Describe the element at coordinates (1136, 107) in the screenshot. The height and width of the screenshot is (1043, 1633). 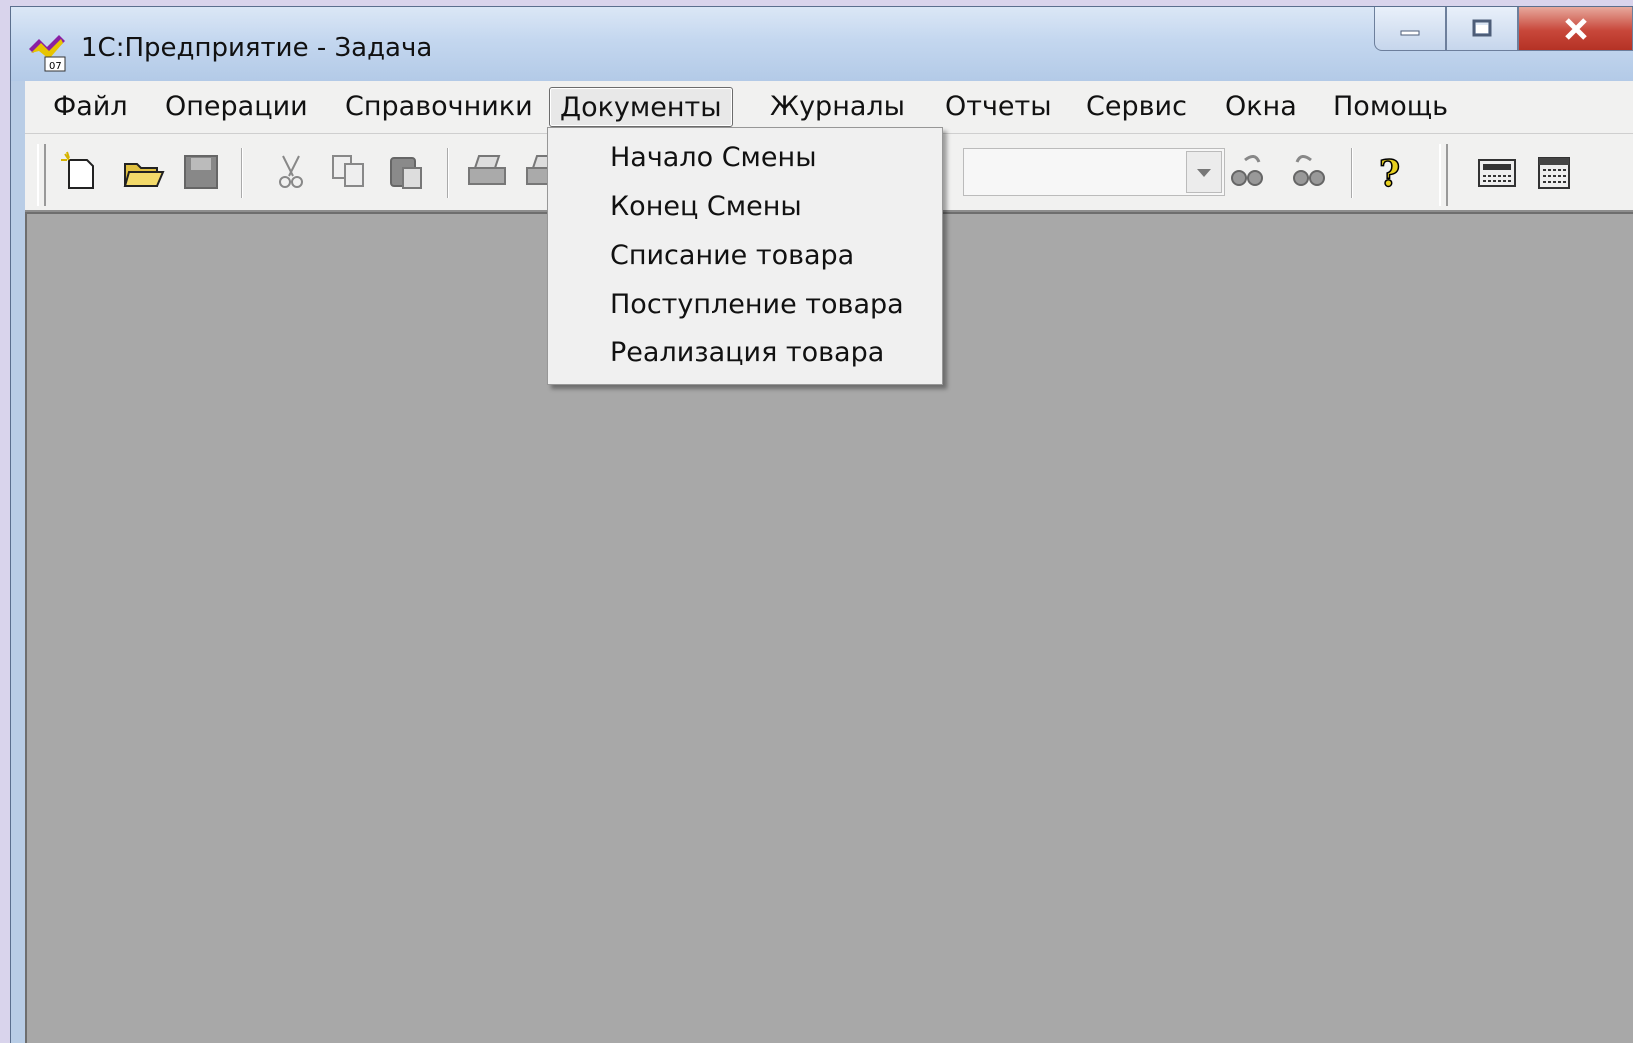
I see `menu-service: Сервис` at that location.